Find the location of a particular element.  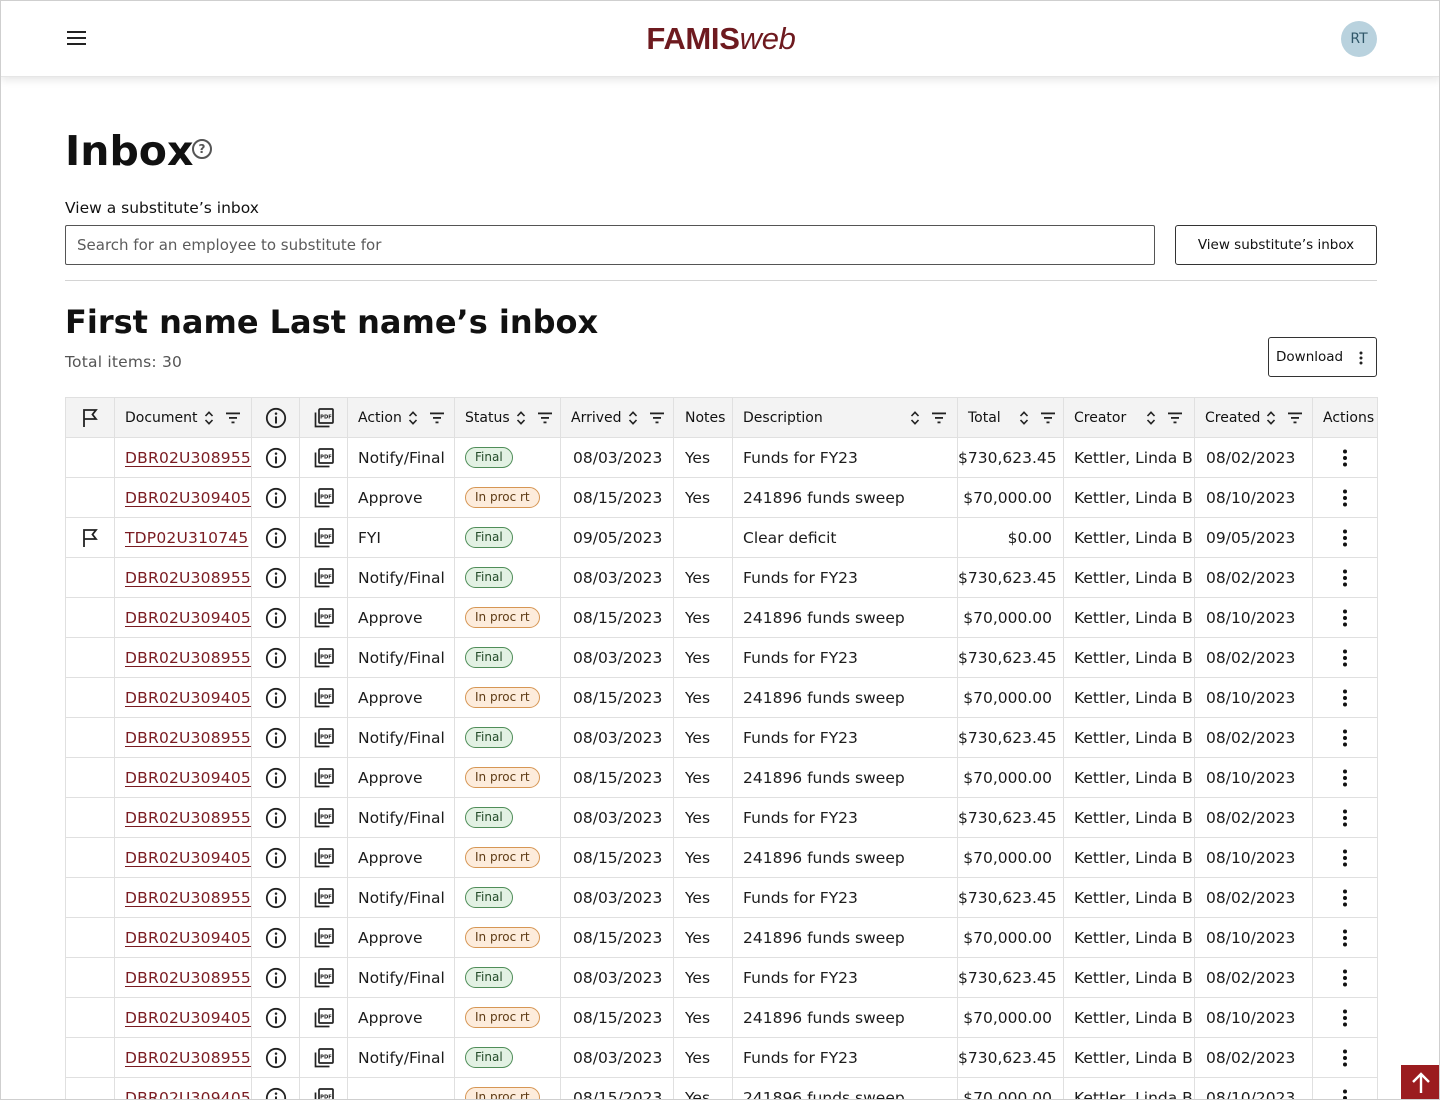

user-avatar: RT is located at coordinates (1359, 39).